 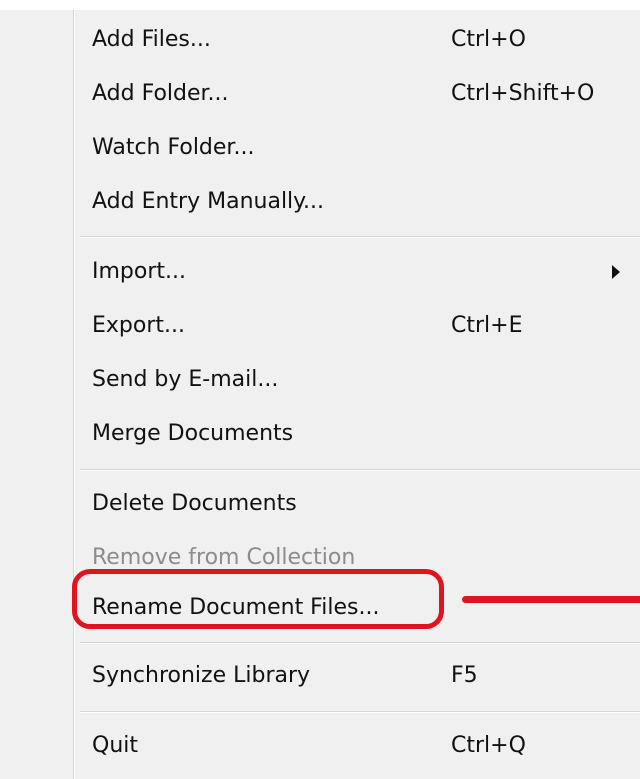 What do you see at coordinates (551, 599) in the screenshot?
I see `annotation-pointer-line` at bounding box center [551, 599].